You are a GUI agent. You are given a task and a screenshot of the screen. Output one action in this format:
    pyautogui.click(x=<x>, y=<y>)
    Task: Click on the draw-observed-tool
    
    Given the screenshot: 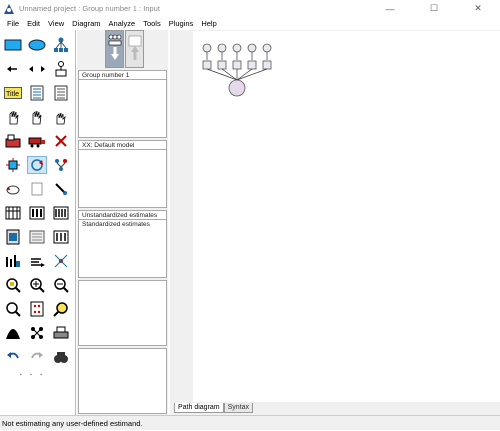 What is the action you would take?
    pyautogui.click(x=13, y=45)
    